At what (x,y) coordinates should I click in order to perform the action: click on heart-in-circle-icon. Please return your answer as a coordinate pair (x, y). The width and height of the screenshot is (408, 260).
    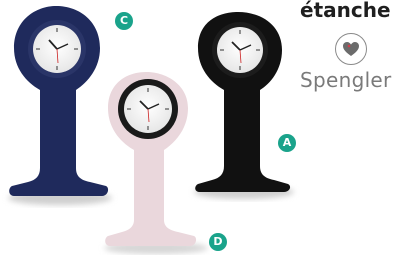
    Looking at the image, I should click on (351, 49).